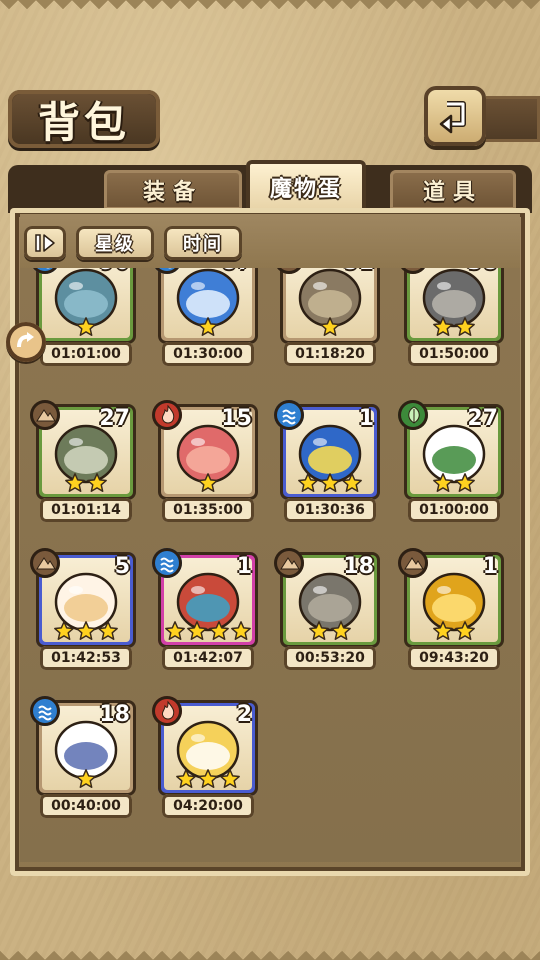  I want to click on back-button, so click(455, 116).